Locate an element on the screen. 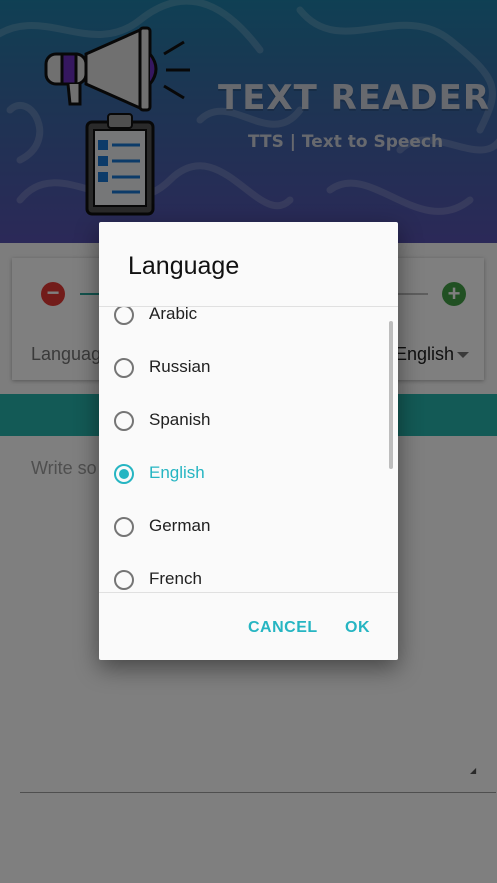 The width and height of the screenshot is (497, 883). language-option-german: German is located at coordinates (244, 527).